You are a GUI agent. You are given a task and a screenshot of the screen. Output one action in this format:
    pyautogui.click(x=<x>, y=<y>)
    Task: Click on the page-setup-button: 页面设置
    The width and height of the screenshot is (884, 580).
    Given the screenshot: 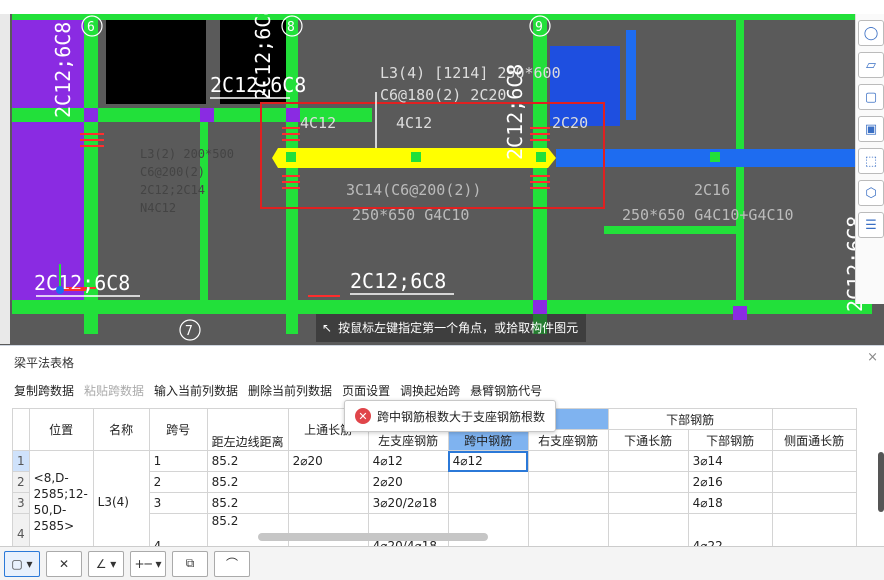 What is the action you would take?
    pyautogui.click(x=366, y=390)
    